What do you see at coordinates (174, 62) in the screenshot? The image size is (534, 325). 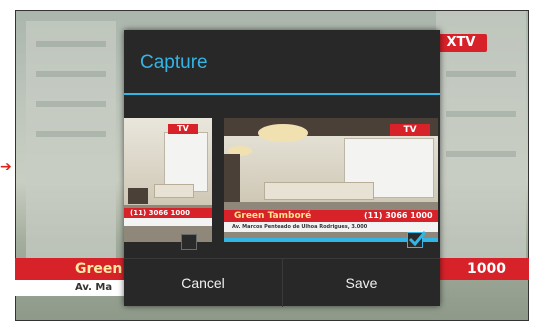 I see `dialog-title: Capture` at bounding box center [174, 62].